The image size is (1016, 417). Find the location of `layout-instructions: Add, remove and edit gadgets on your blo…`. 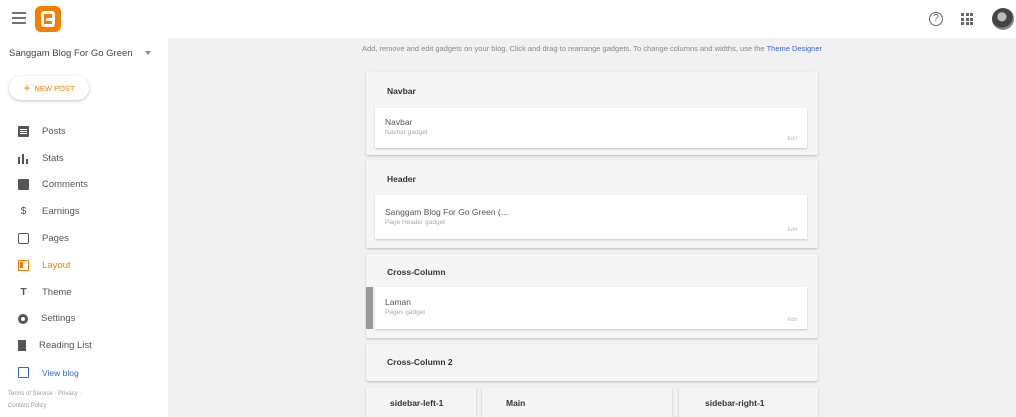

layout-instructions: Add, remove and edit gadgets on your blo… is located at coordinates (592, 48).